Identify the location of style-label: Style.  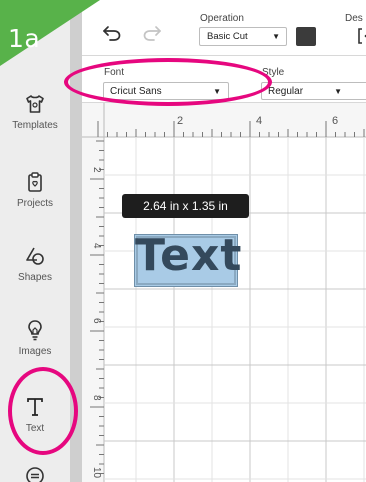
(273, 72).